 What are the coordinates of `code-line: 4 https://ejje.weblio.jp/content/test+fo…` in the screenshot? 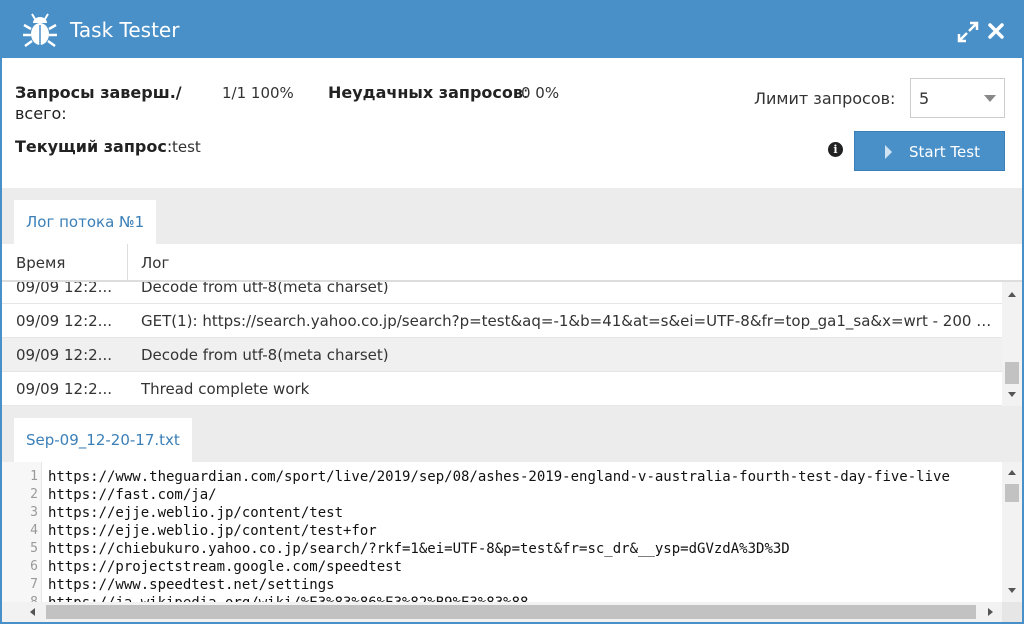 It's located at (502, 531).